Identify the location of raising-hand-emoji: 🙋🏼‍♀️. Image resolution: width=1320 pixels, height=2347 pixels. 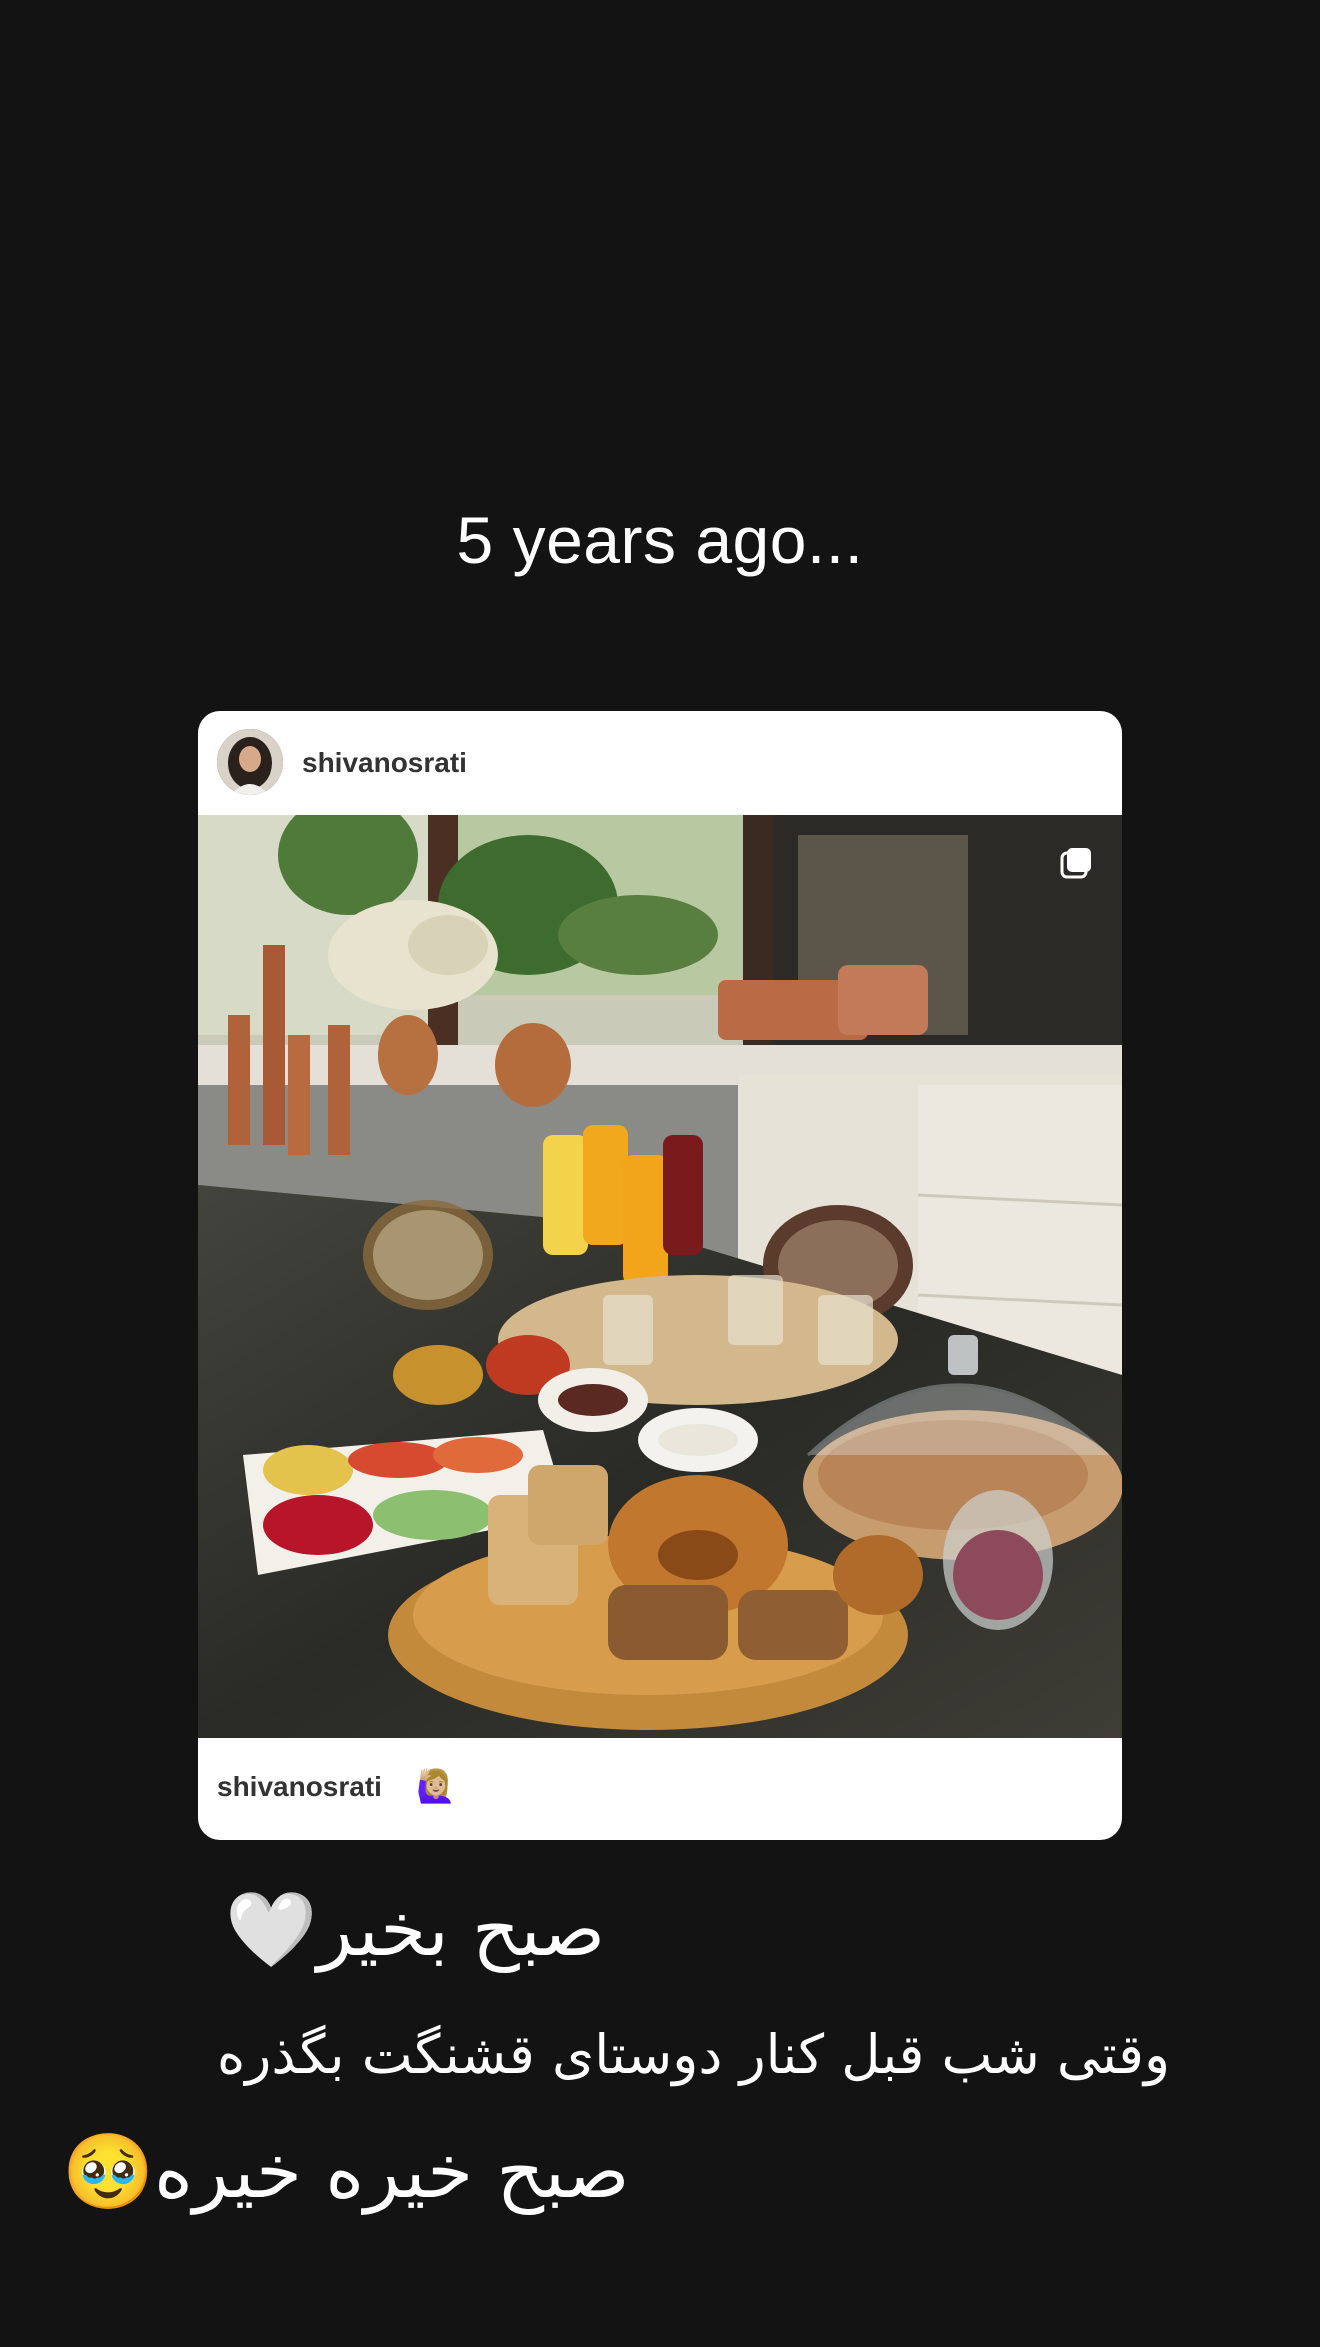
(436, 1786).